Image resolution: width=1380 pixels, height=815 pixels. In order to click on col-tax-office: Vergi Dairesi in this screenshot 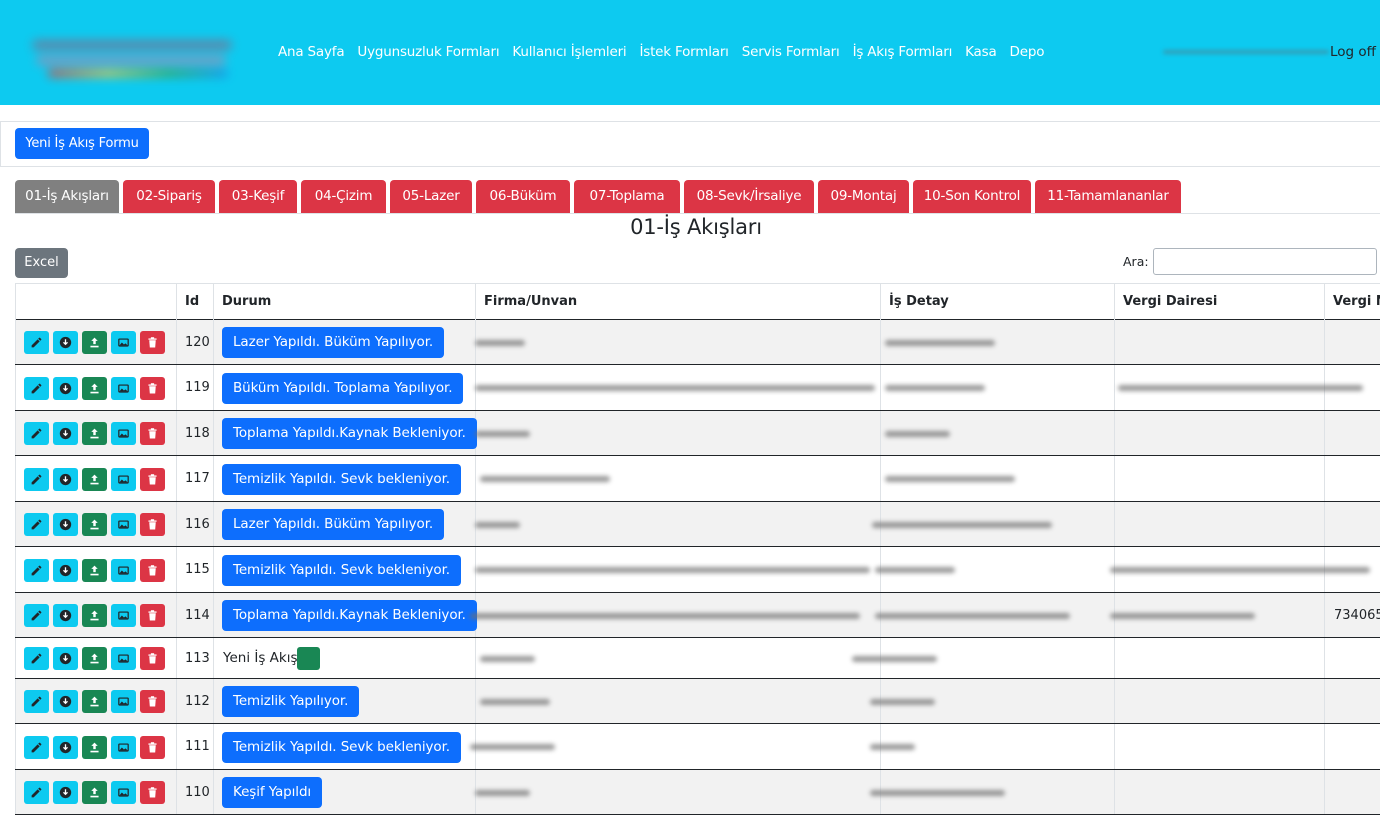, I will do `click(1219, 302)`.